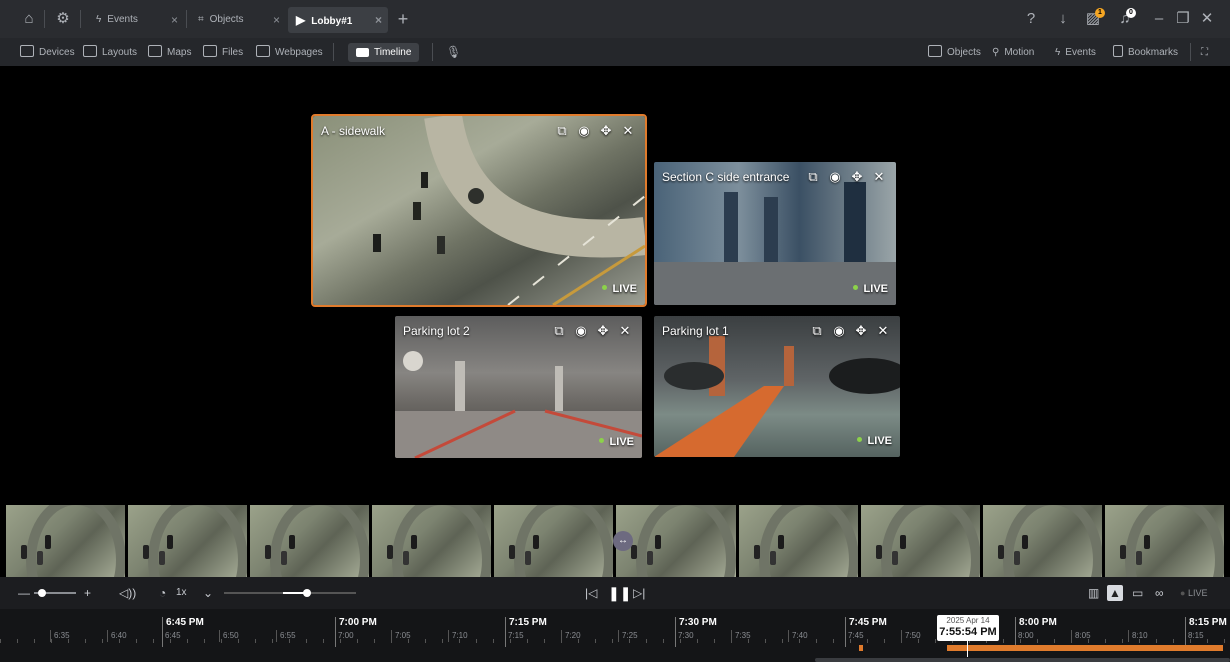  What do you see at coordinates (1145, 52) in the screenshot?
I see `bookmarks-button: Bookmarks` at bounding box center [1145, 52].